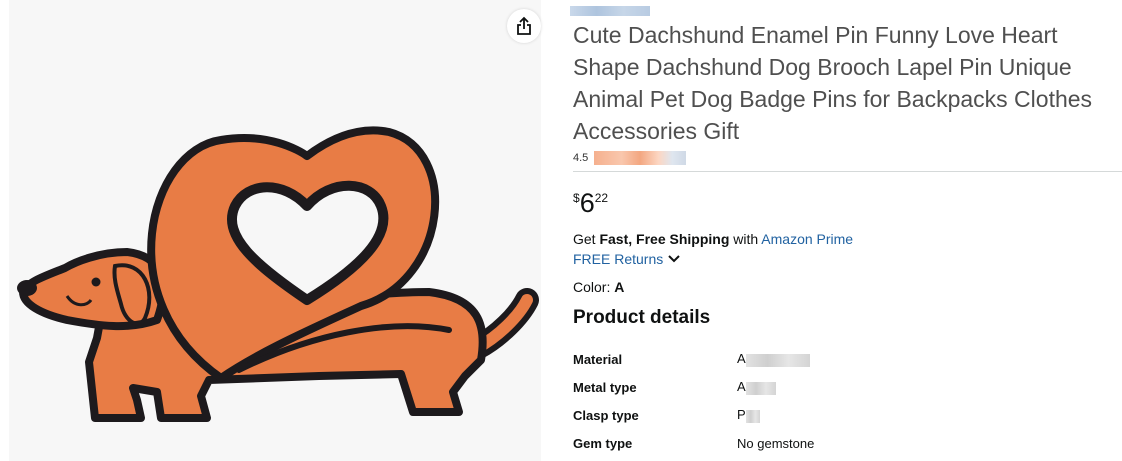 The height and width of the screenshot is (461, 1122). I want to click on detail-value-cell: No gemstone, so click(775, 443).